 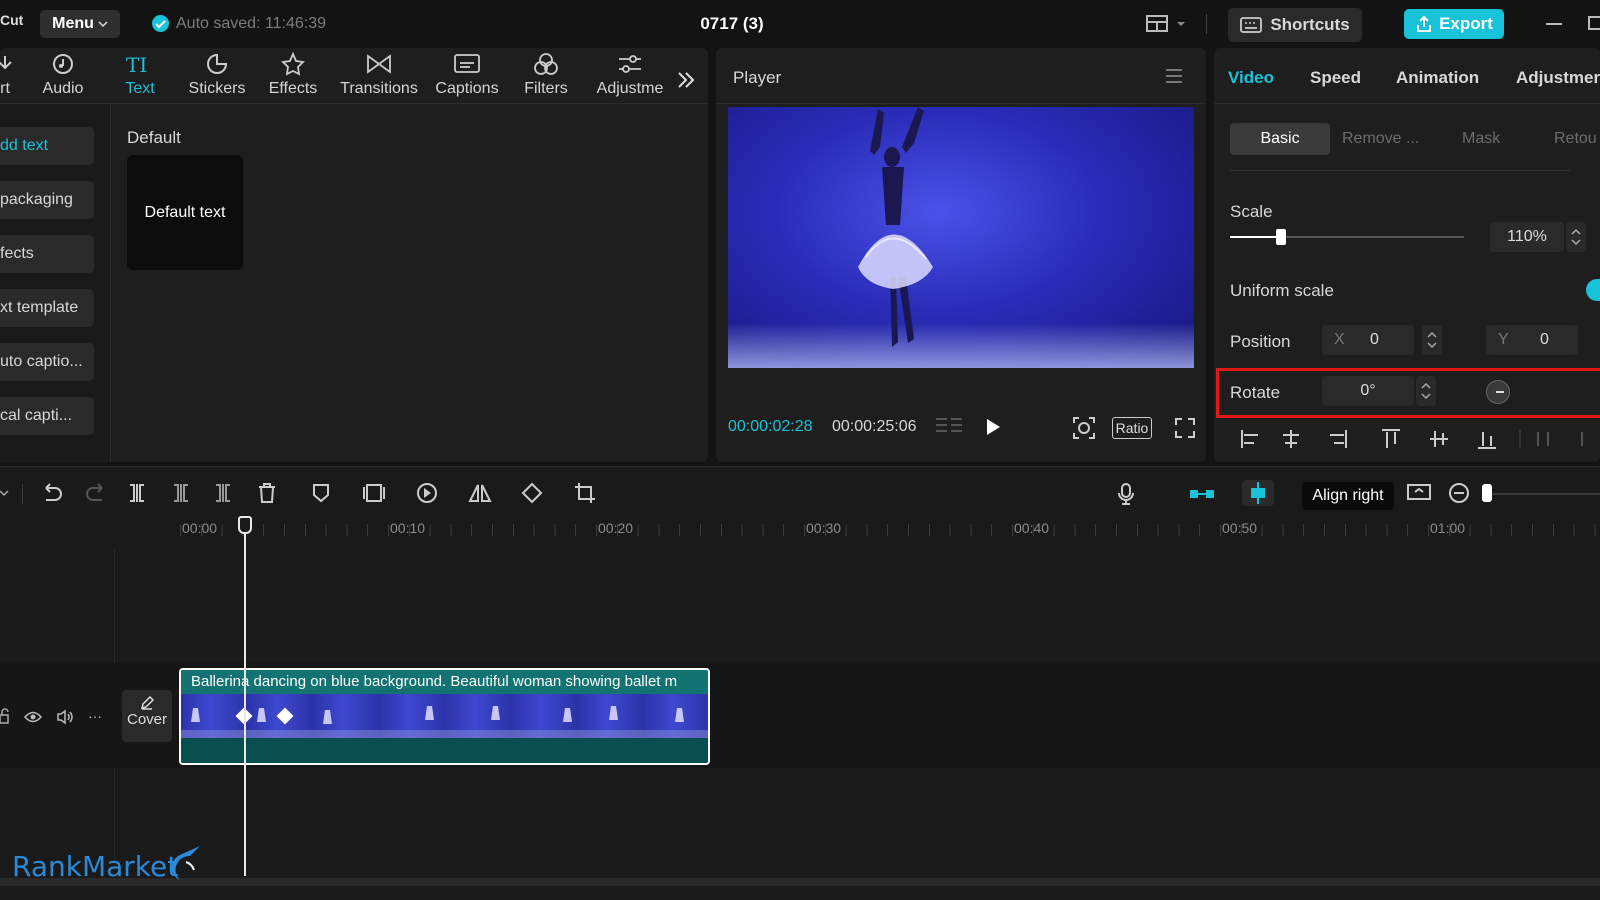 What do you see at coordinates (467, 75) in the screenshot?
I see `toolbar-item-captions: Captions` at bounding box center [467, 75].